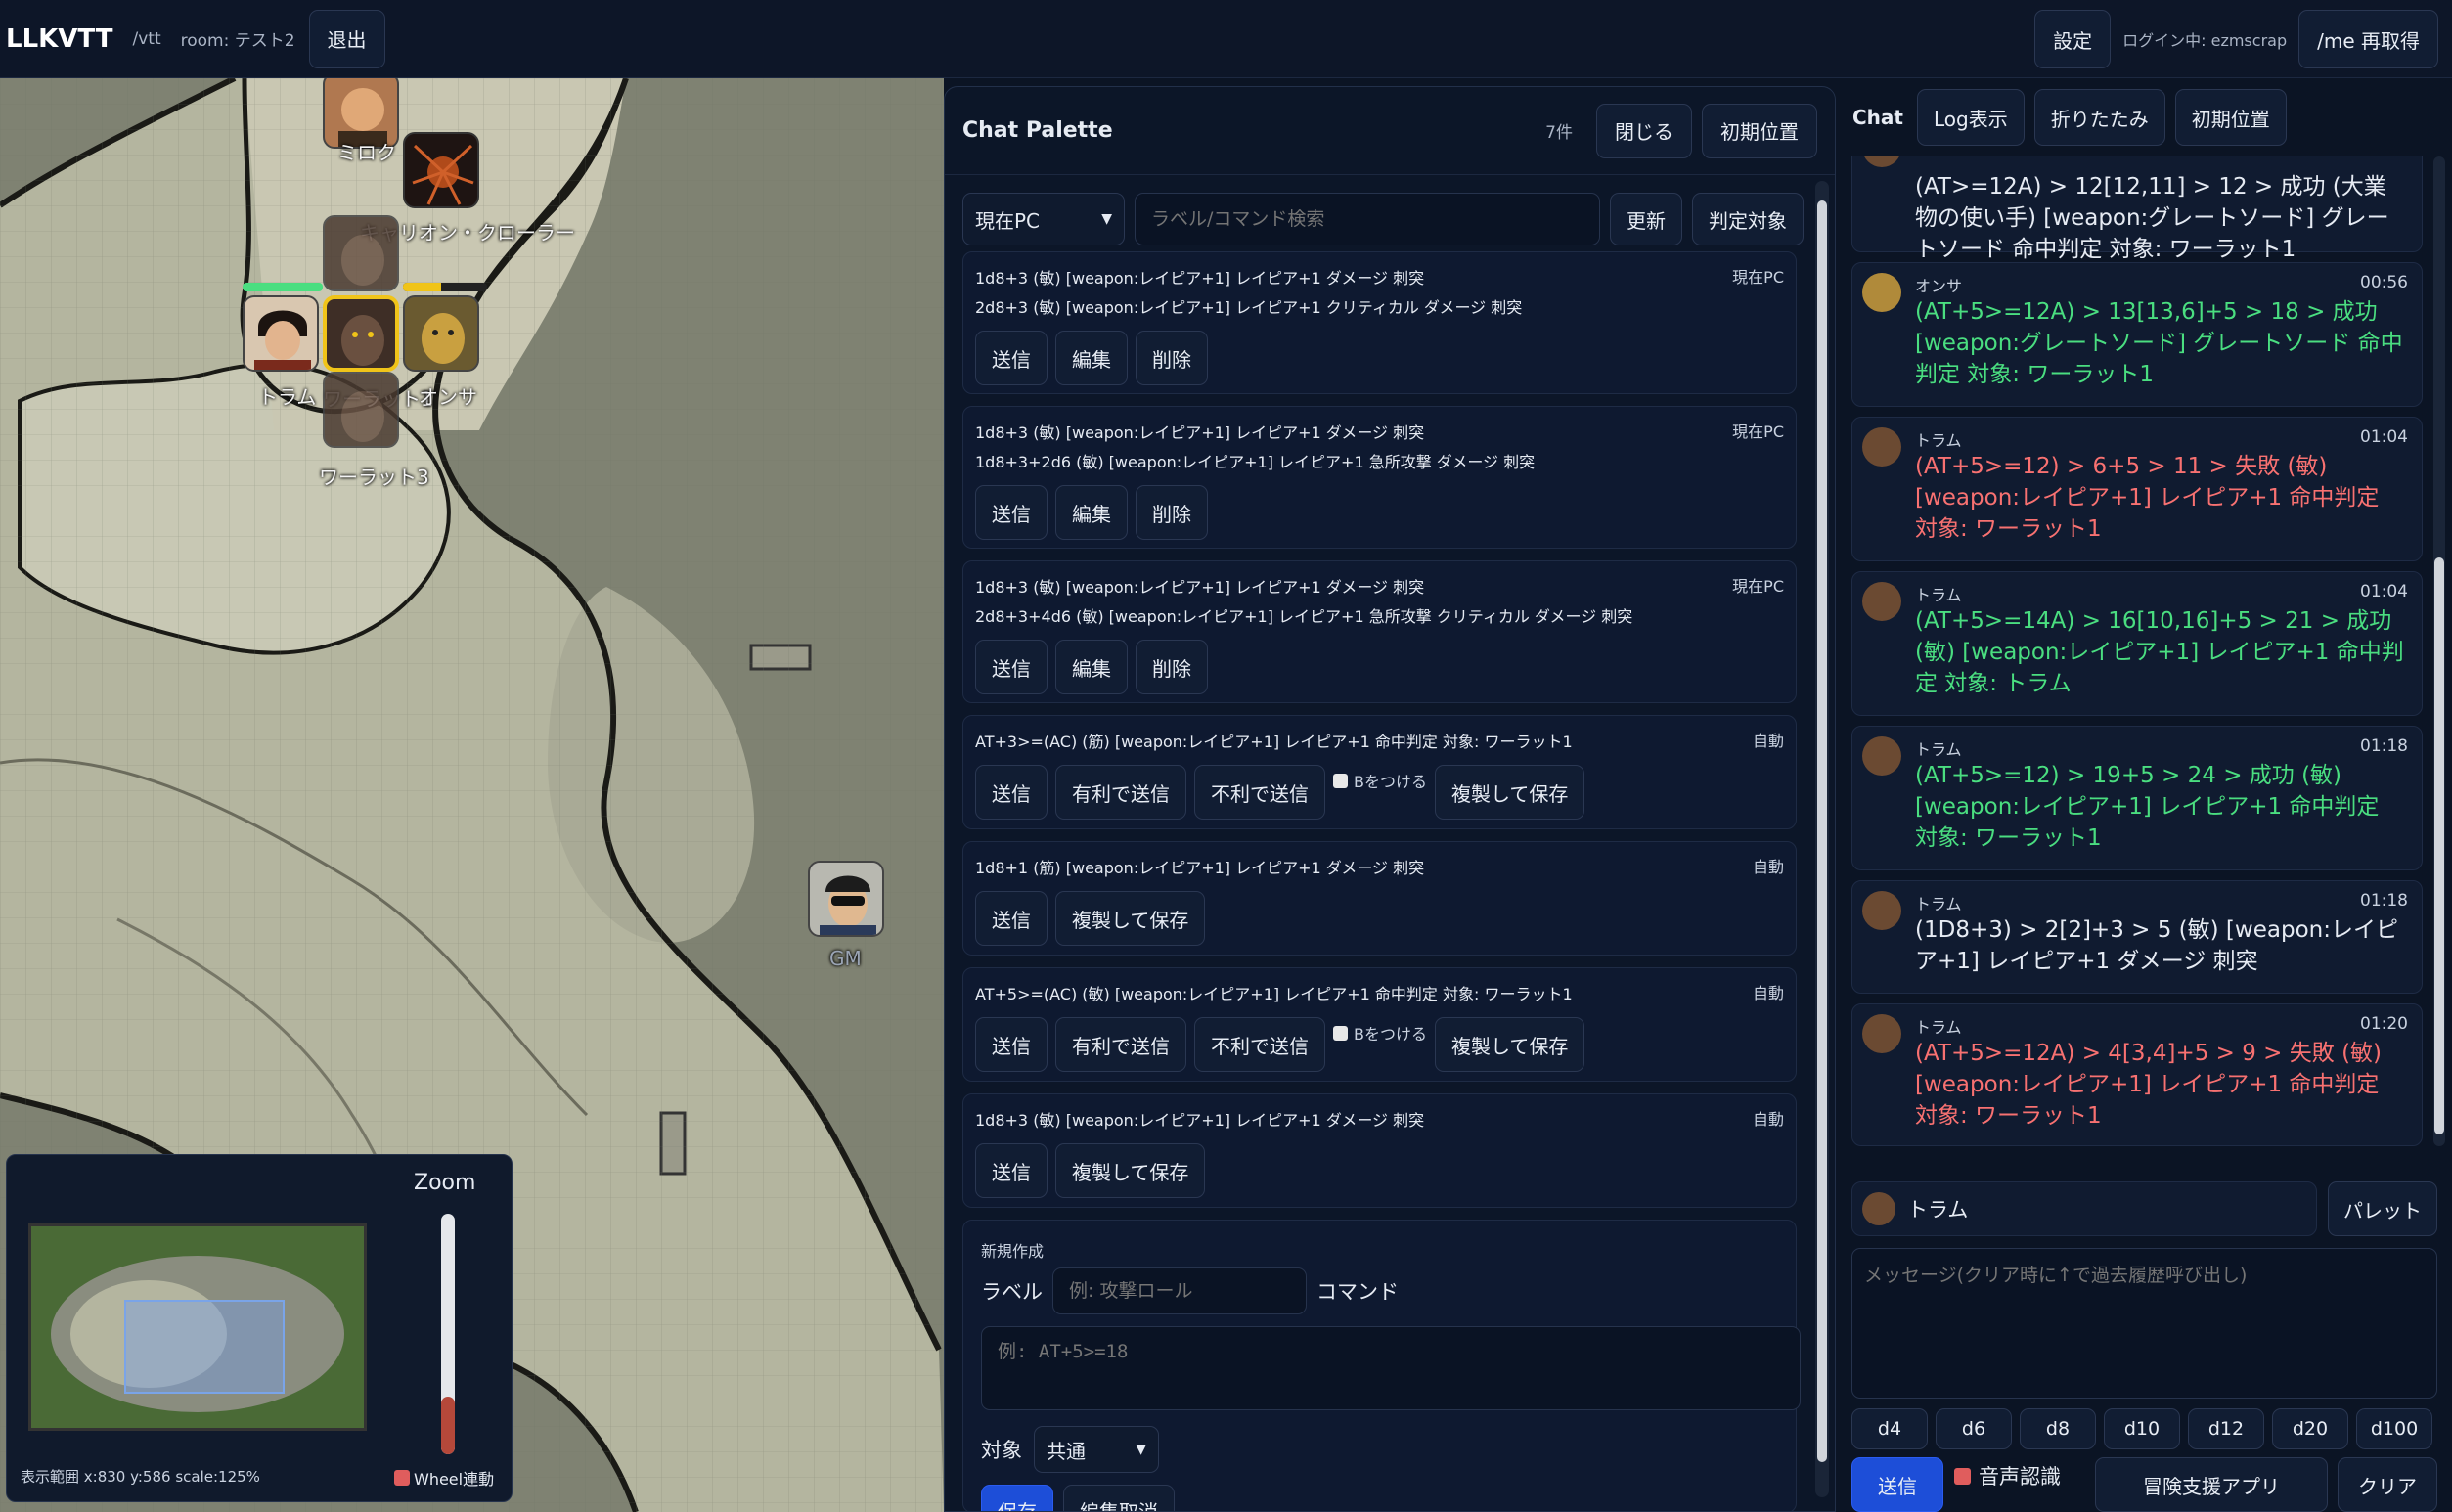 The image size is (2452, 1512). What do you see at coordinates (2230, 118) in the screenshot?
I see `chat-reset-position-button: 初期位置` at bounding box center [2230, 118].